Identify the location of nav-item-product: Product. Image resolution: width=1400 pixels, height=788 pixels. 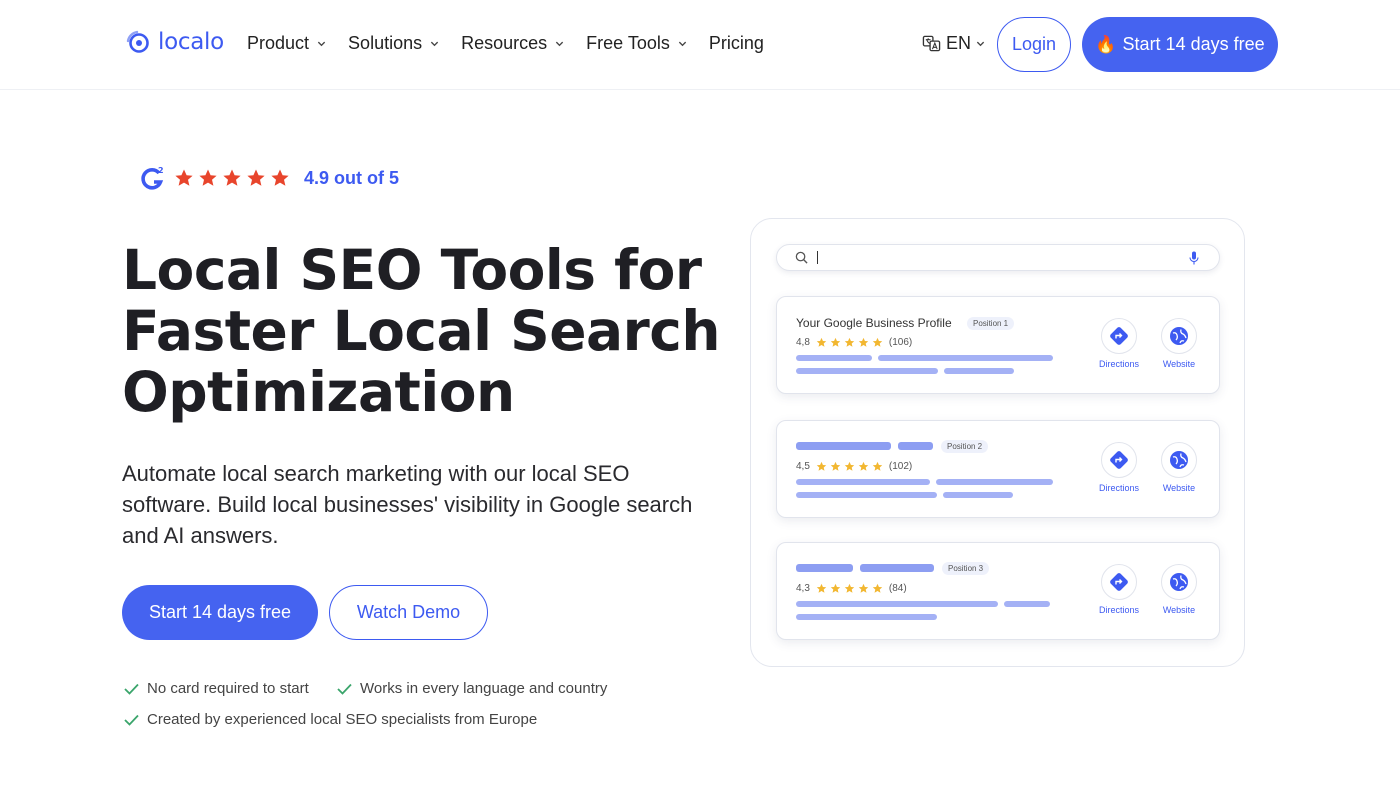
(286, 43).